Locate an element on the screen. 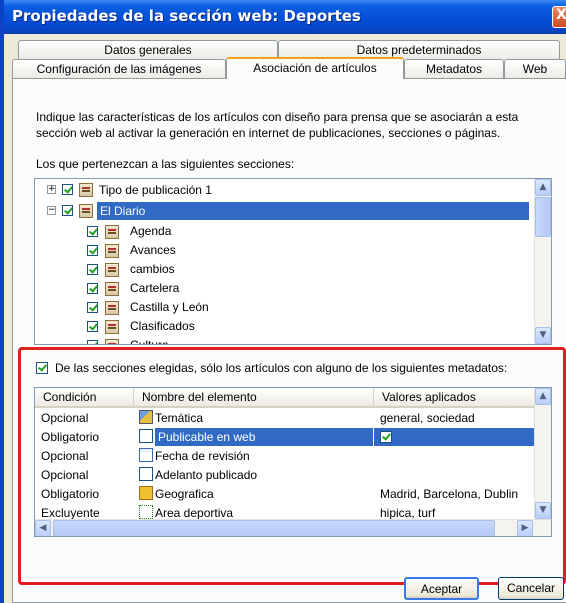 The width and height of the screenshot is (566, 603). grid-vertical-scrollbar: ▲ ▼ is located at coordinates (542, 453).